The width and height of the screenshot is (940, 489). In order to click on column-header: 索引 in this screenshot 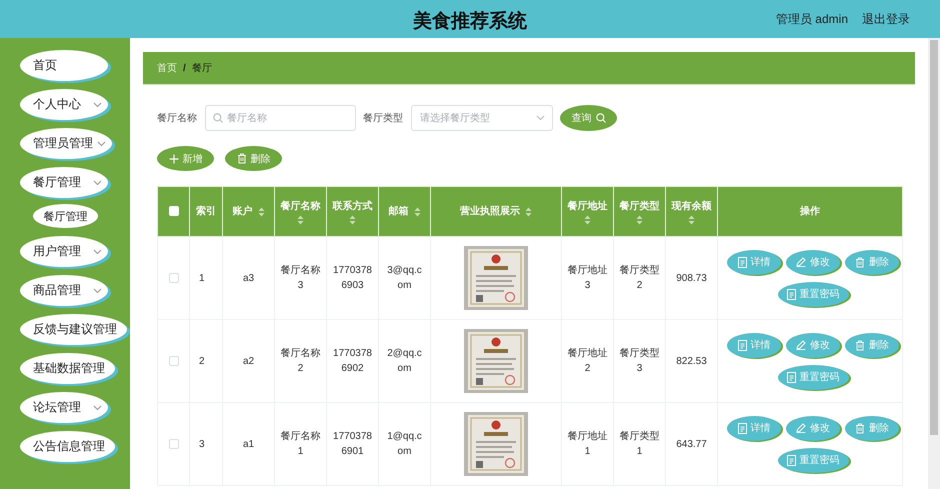, I will do `click(206, 211)`.